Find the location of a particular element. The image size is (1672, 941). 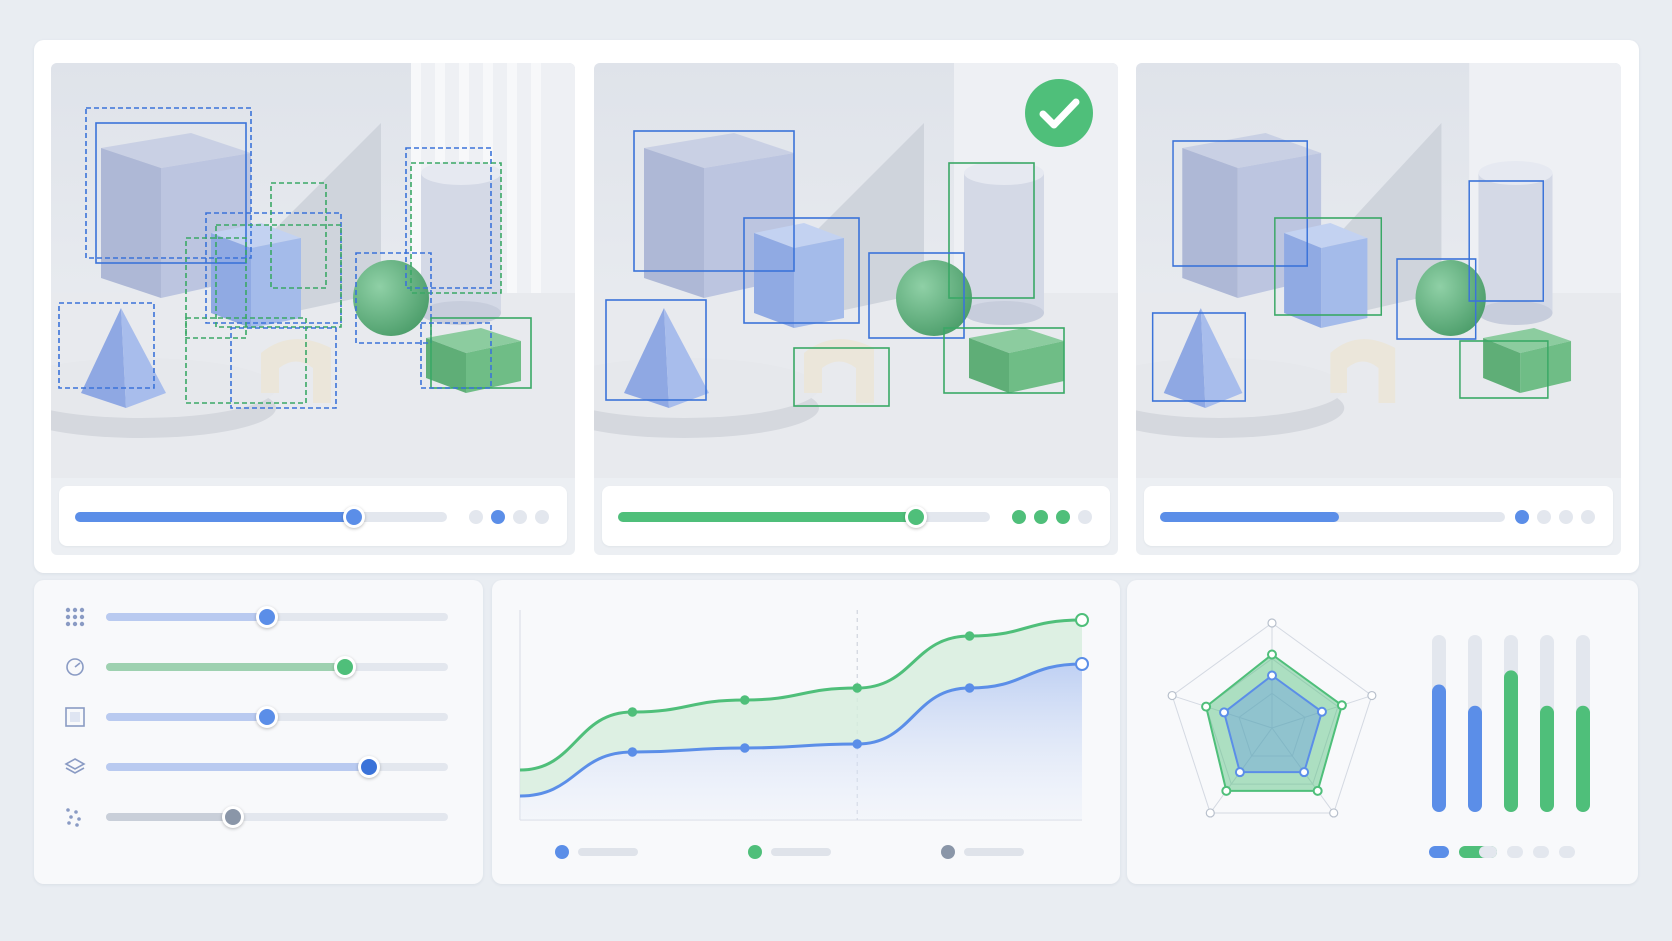

badge-circle is located at coordinates (1059, 113).